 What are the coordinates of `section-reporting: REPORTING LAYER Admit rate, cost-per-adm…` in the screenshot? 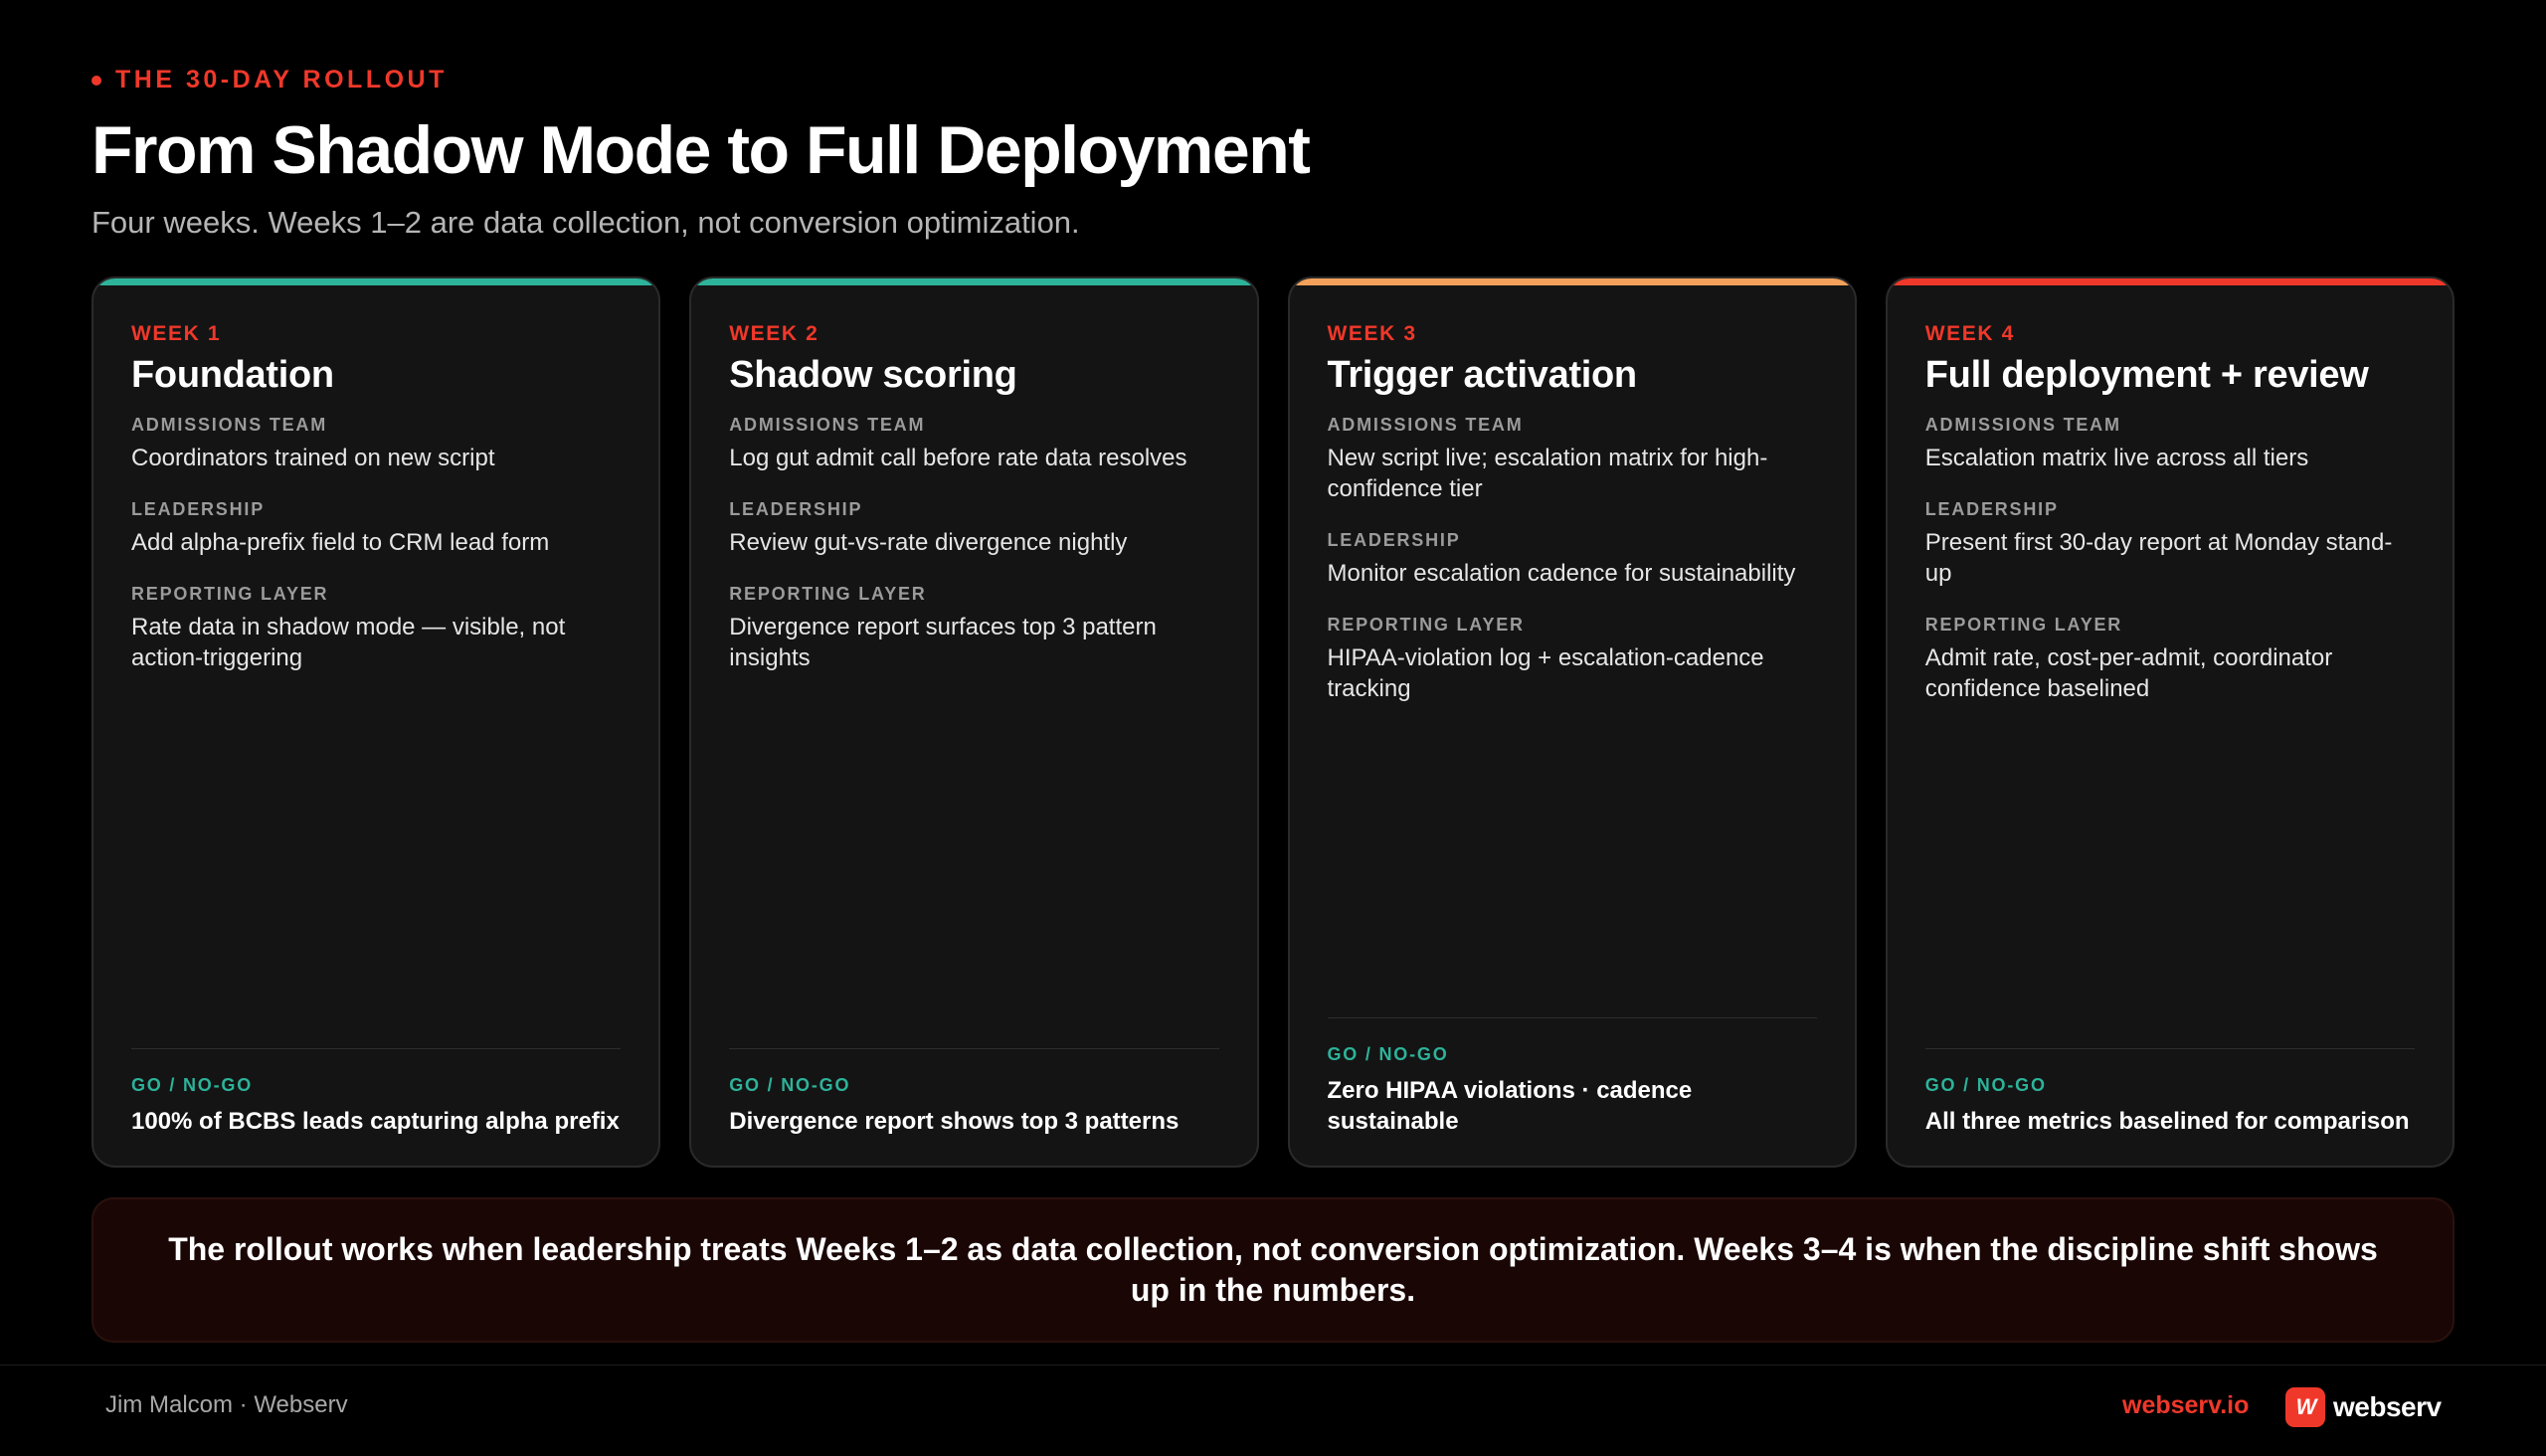 It's located at (2170, 659).